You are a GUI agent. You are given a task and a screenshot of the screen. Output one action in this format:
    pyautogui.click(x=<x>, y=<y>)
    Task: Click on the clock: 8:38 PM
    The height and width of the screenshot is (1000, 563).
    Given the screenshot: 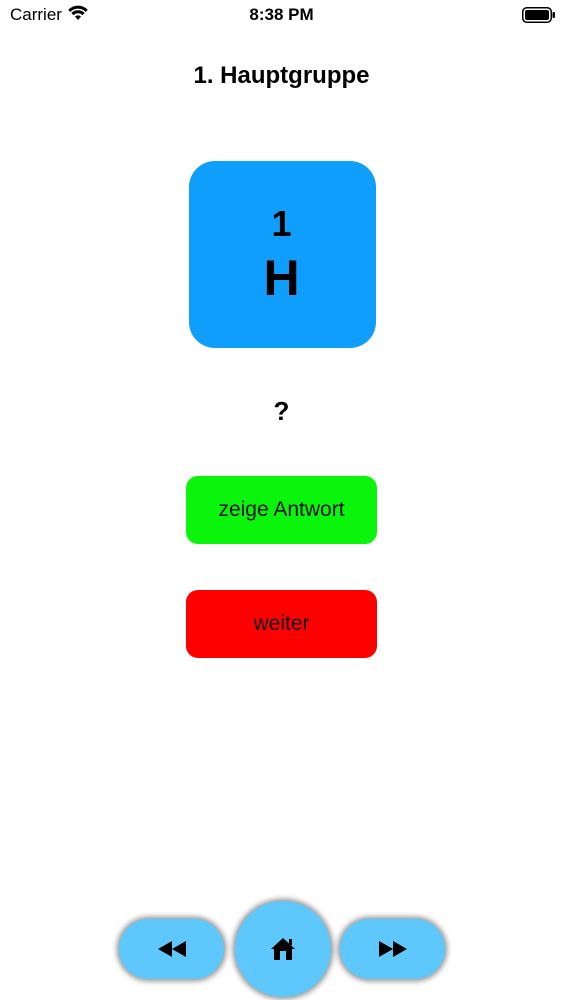 What is the action you would take?
    pyautogui.click(x=281, y=14)
    